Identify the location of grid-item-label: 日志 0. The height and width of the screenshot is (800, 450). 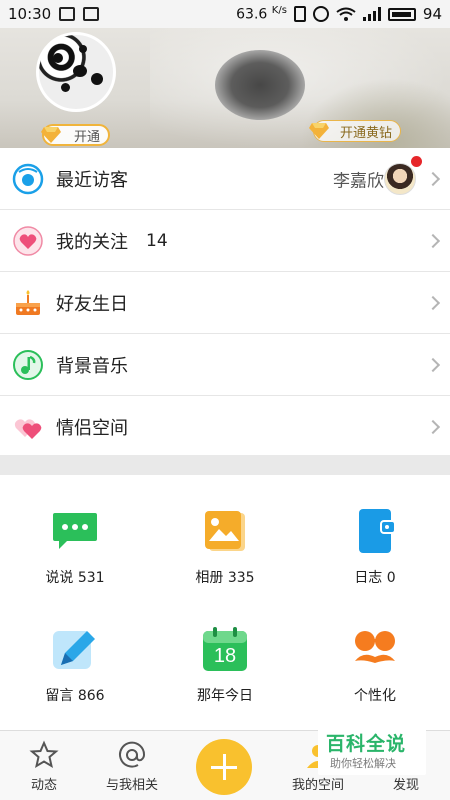
(375, 578).